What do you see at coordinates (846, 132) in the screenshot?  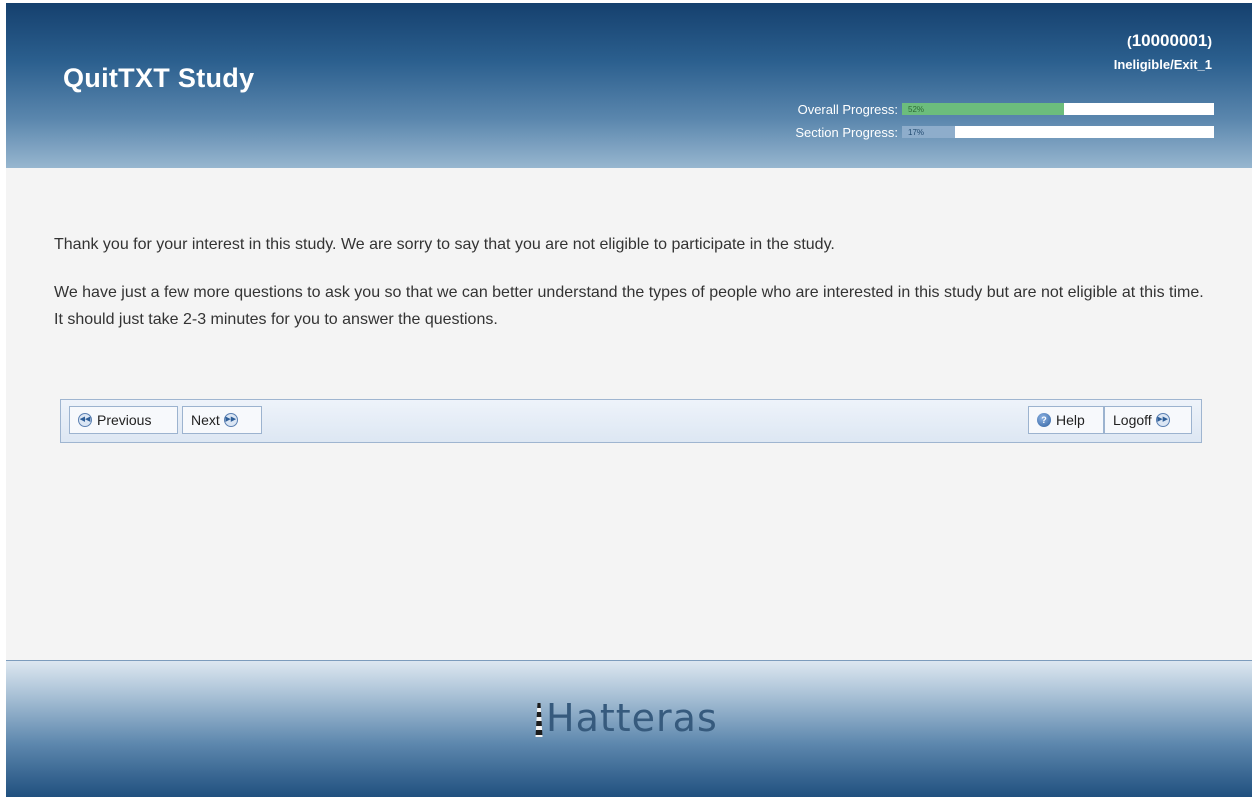 I see `section-progress-label: Section Progress:` at bounding box center [846, 132].